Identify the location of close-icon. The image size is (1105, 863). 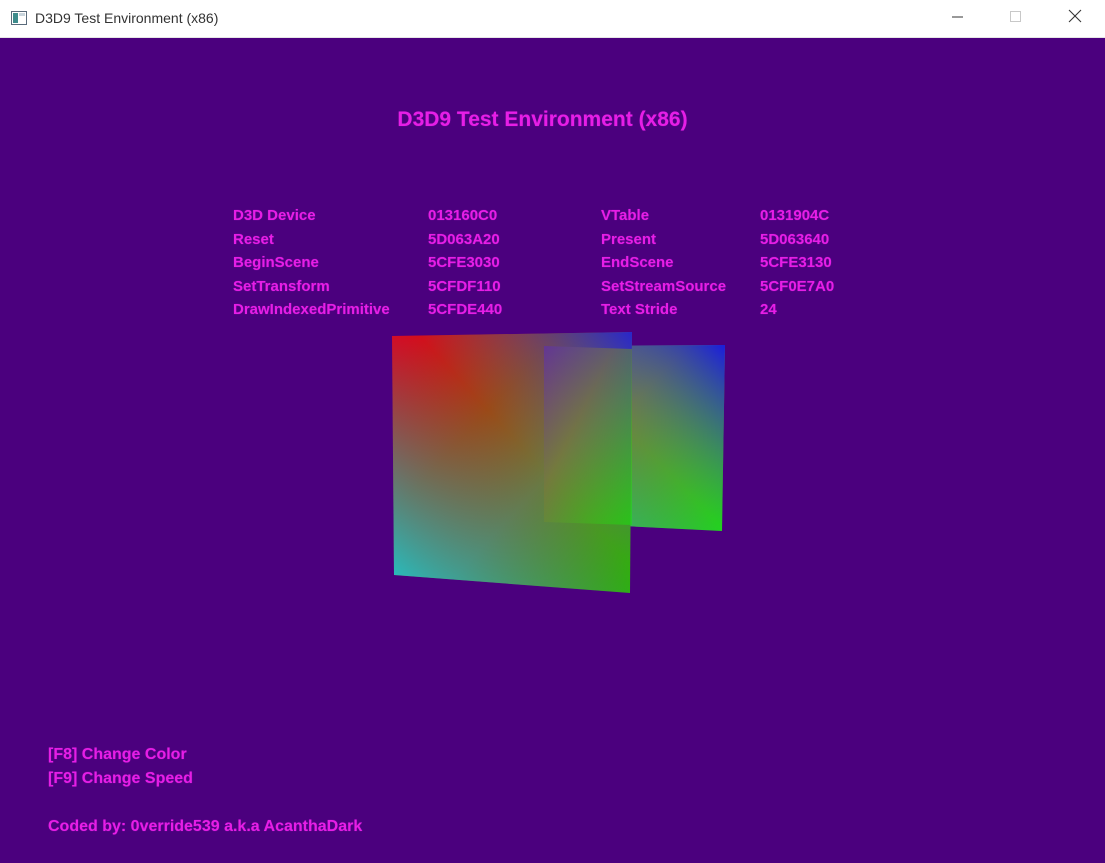
(1075, 18).